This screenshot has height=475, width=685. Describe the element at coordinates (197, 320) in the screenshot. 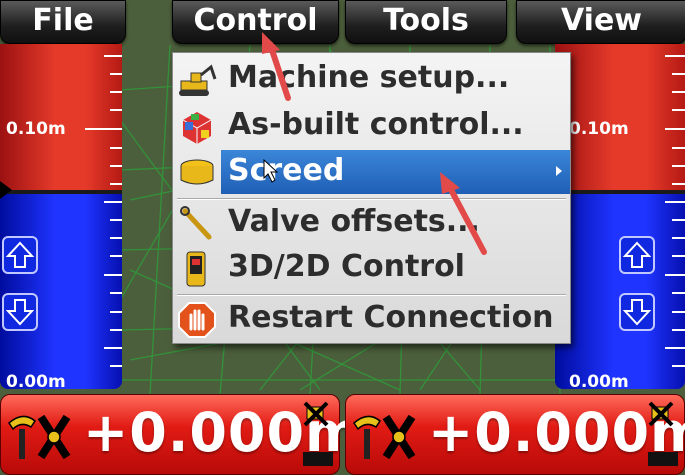

I see `stop-hand-icon` at that location.